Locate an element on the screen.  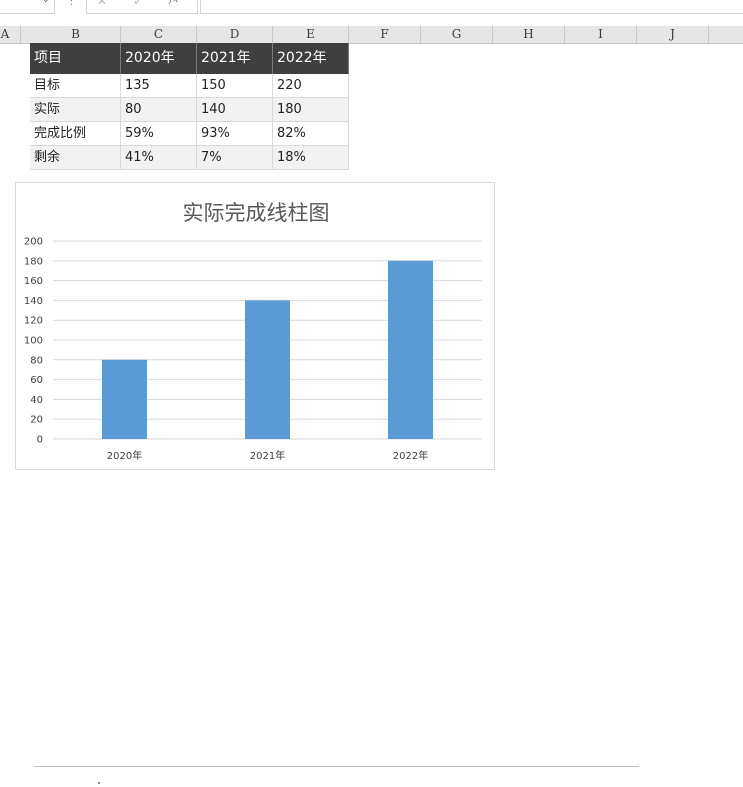
table-header-cell: 2022年 is located at coordinates (311, 58).